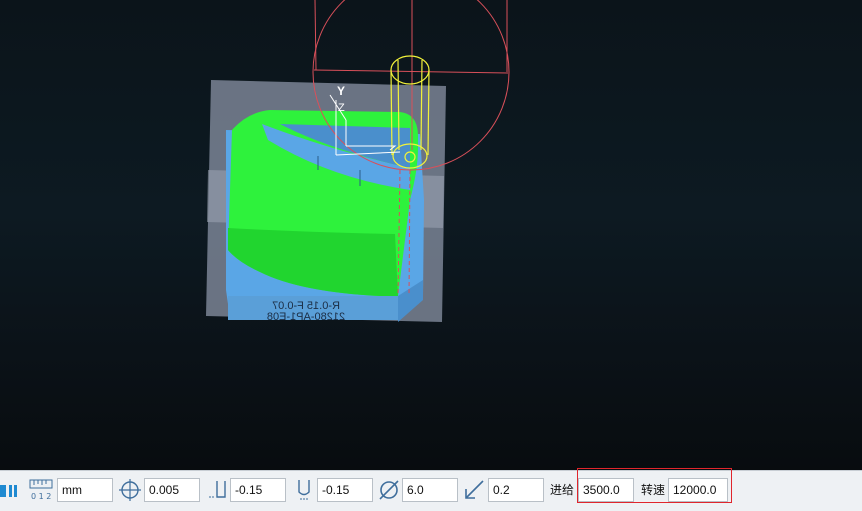 The width and height of the screenshot is (862, 511). Describe the element at coordinates (654, 485) in the screenshot. I see `feed-speed-highlight` at that location.